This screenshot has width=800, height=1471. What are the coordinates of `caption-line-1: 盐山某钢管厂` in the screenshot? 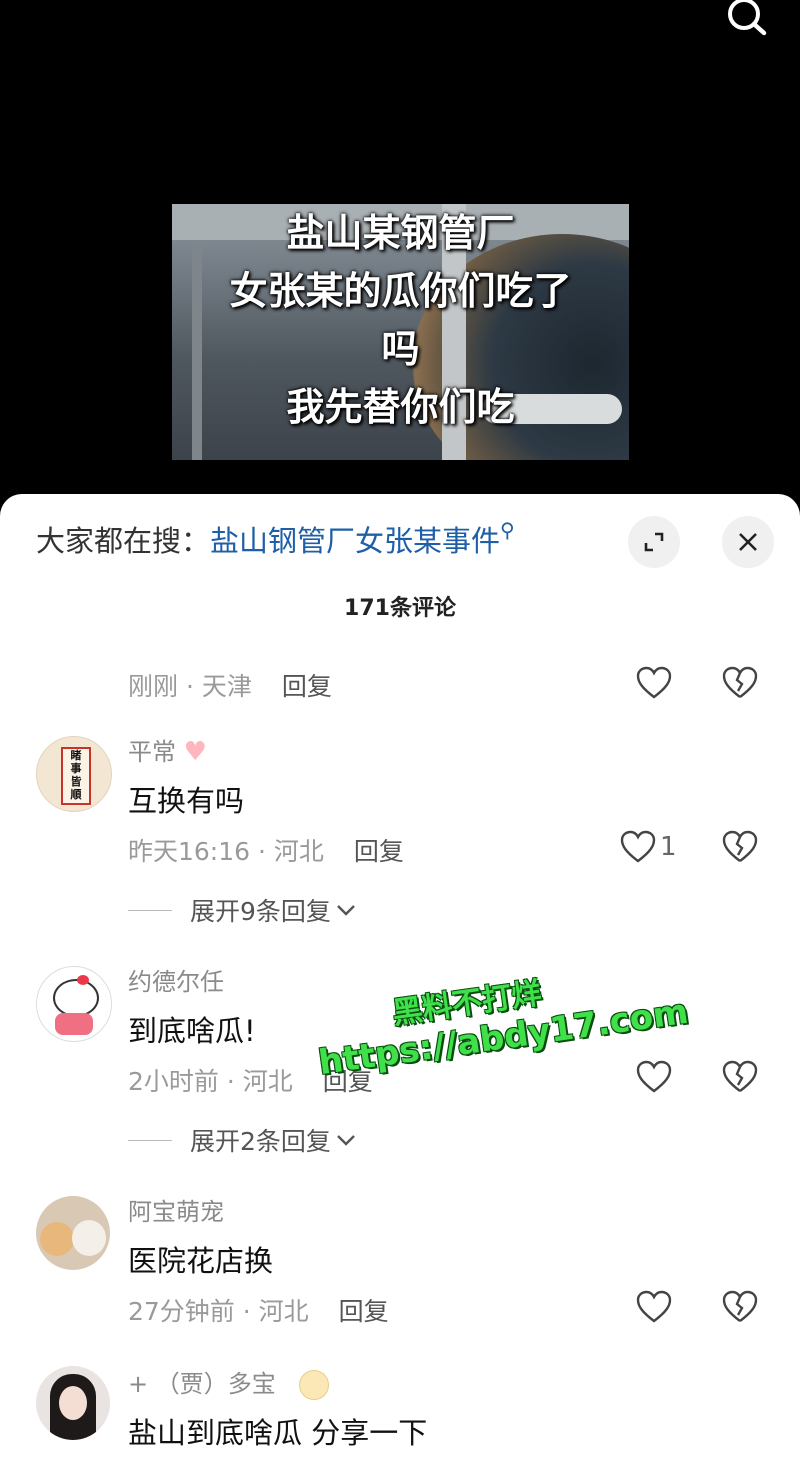 It's located at (400, 233).